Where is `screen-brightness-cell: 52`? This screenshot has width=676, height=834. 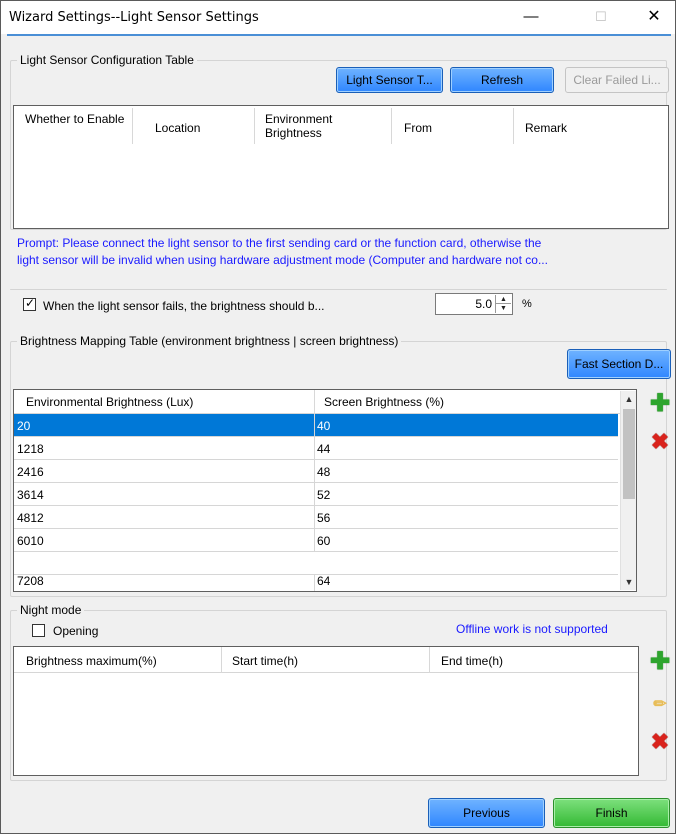
screen-brightness-cell: 52 is located at coordinates (324, 495).